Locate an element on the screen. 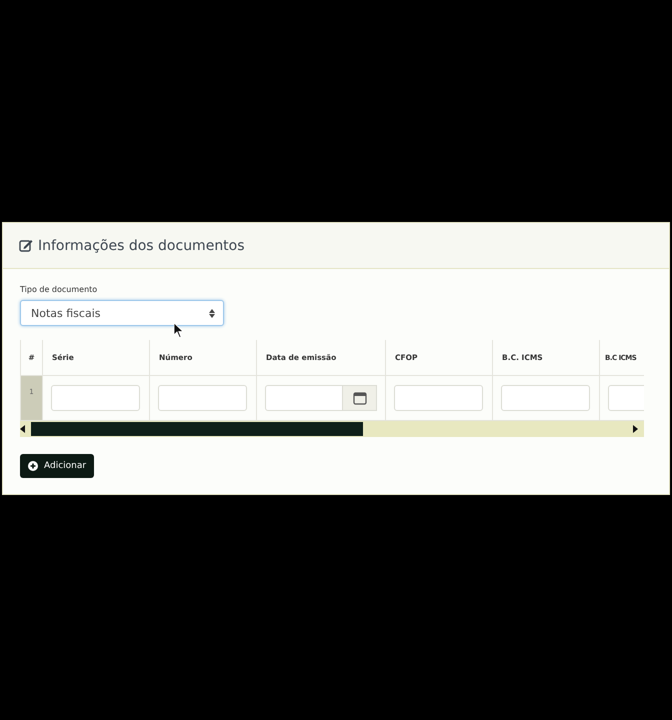 The width and height of the screenshot is (672, 720). horizontal-scrollbar is located at coordinates (332, 429).